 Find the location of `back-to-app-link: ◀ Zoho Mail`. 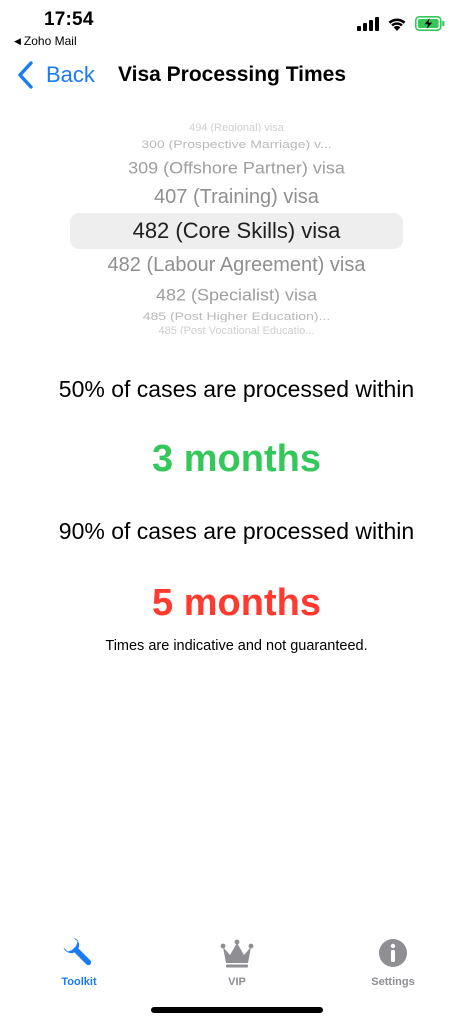

back-to-app-link: ◀ Zoho Mail is located at coordinates (45, 41).